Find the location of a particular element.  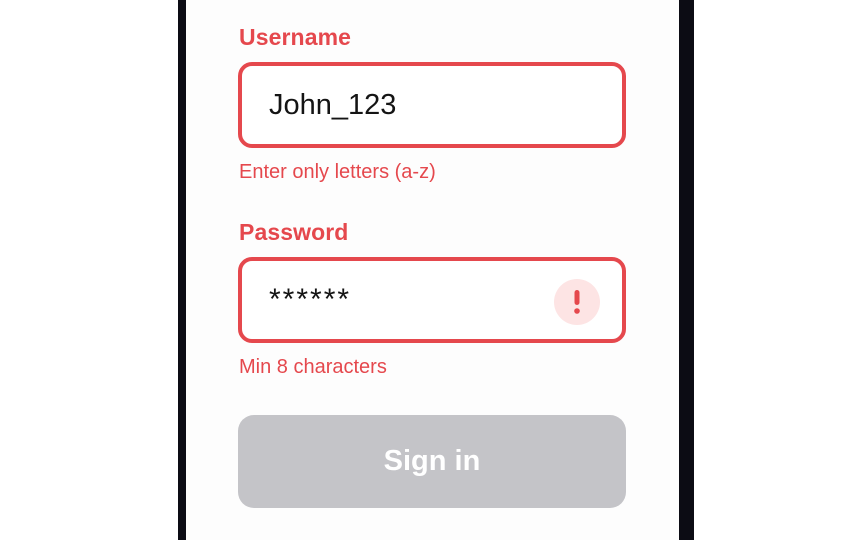

sign-in-button: Sign in is located at coordinates (432, 461).